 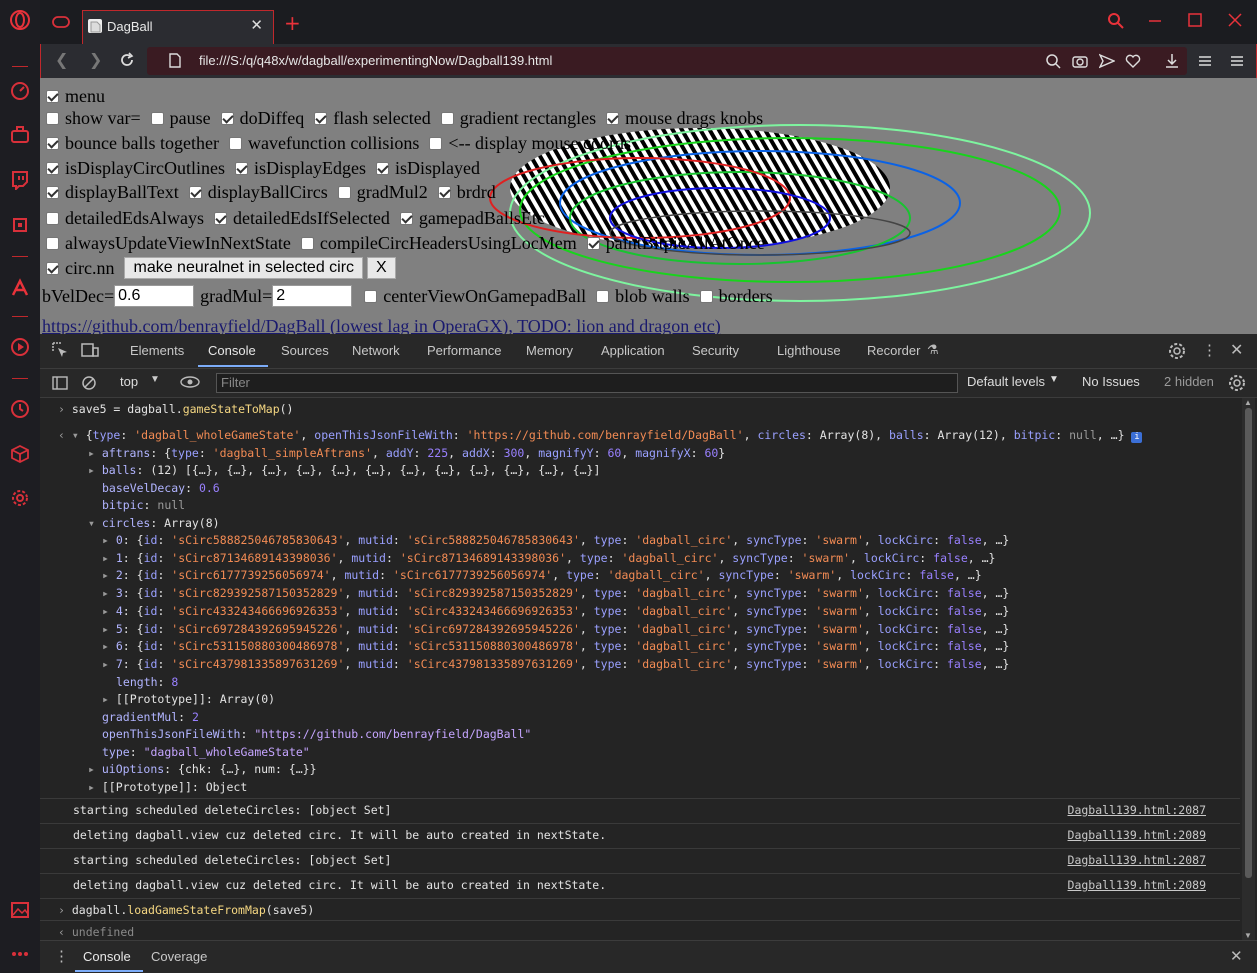 I want to click on scroll-up-icon: ▲, so click(x=1248, y=402).